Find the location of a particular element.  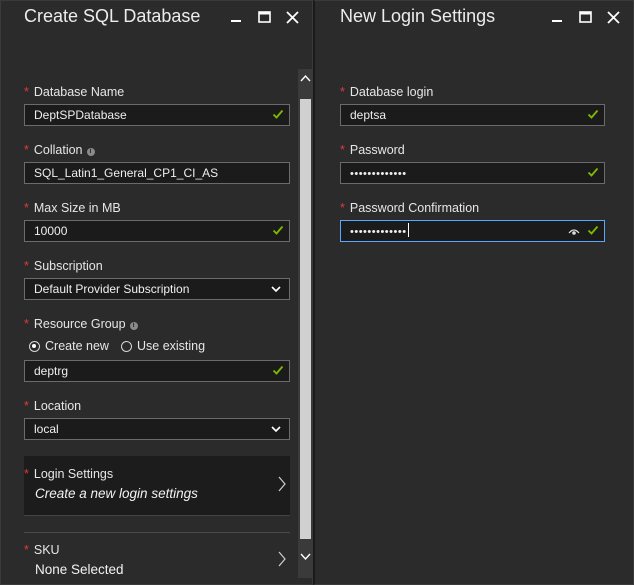

resource-group-input: deptrg is located at coordinates (157, 371).